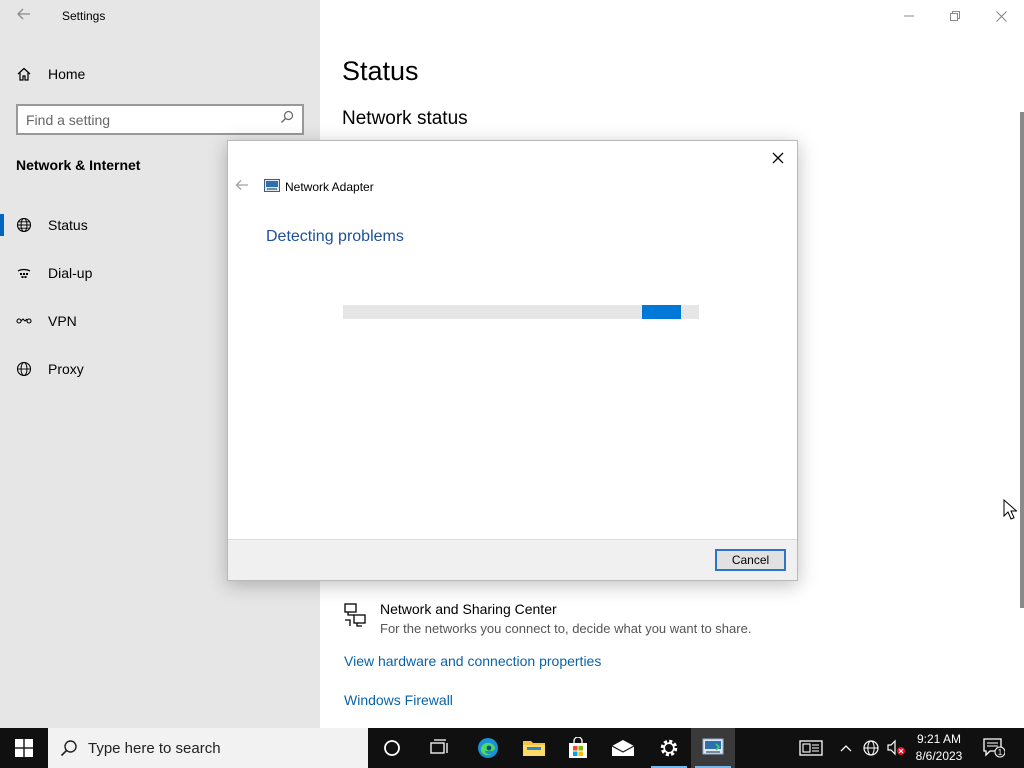 The width and height of the screenshot is (1024, 768). What do you see at coordinates (153, 119) in the screenshot?
I see `settings-search-input` at bounding box center [153, 119].